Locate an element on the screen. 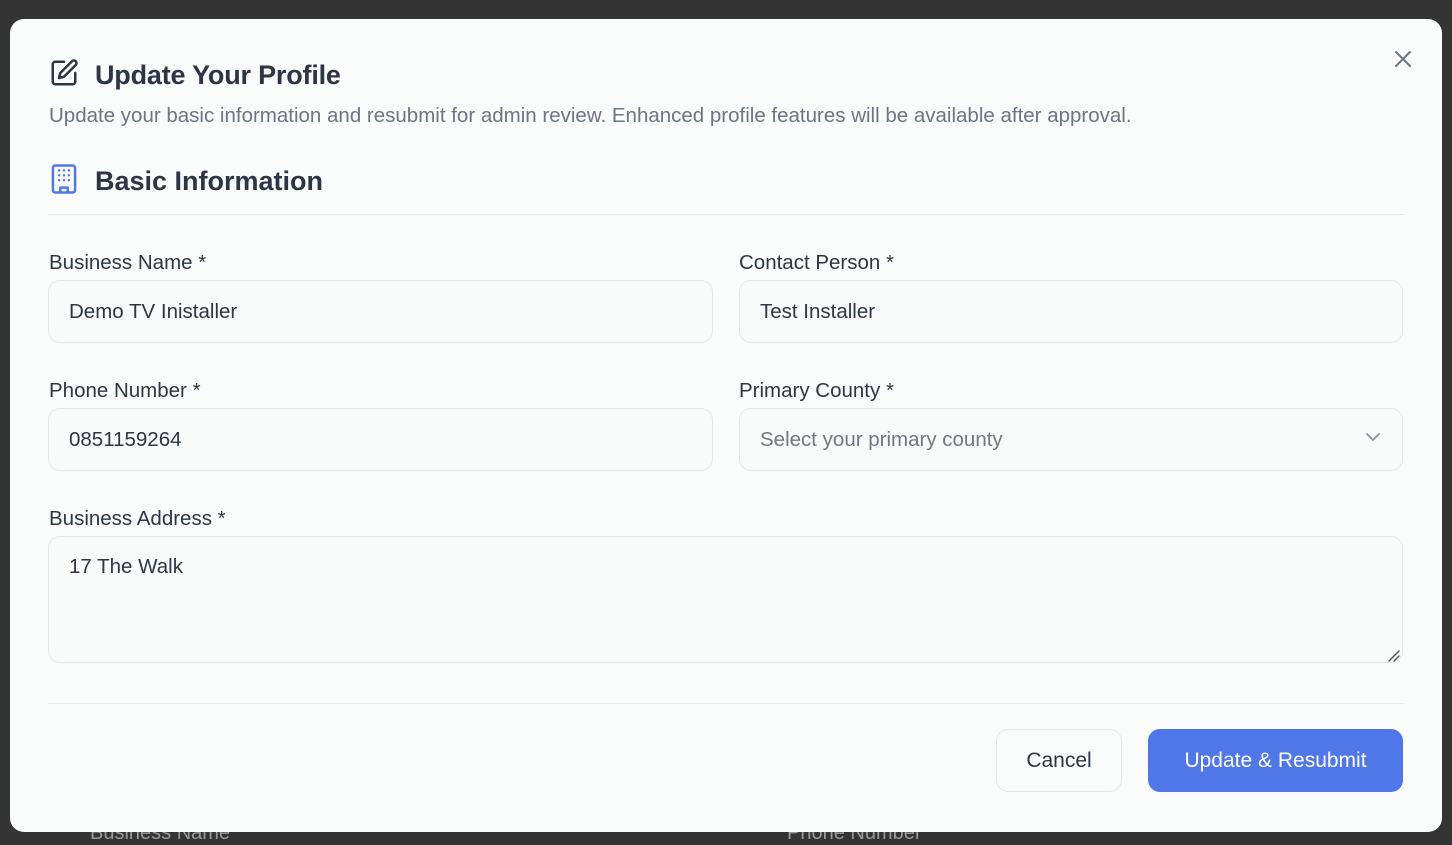  business-name-value: Demo TV Inistaller is located at coordinates (153, 311).